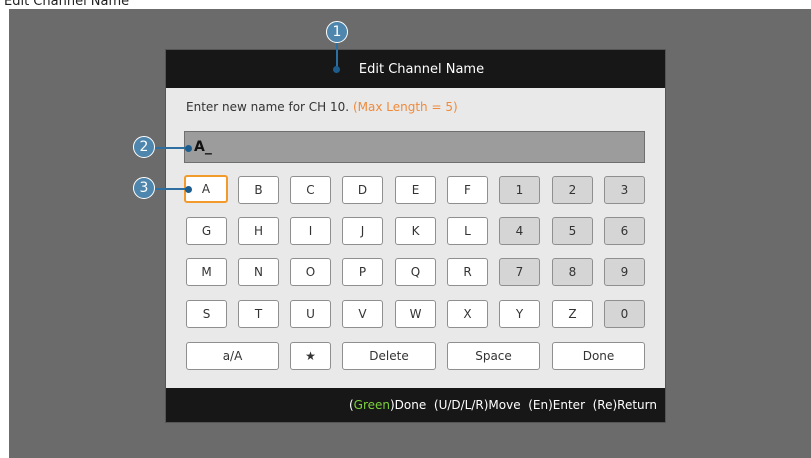 The height and width of the screenshot is (458, 811). Describe the element at coordinates (415, 314) in the screenshot. I see `key-w: W` at that location.